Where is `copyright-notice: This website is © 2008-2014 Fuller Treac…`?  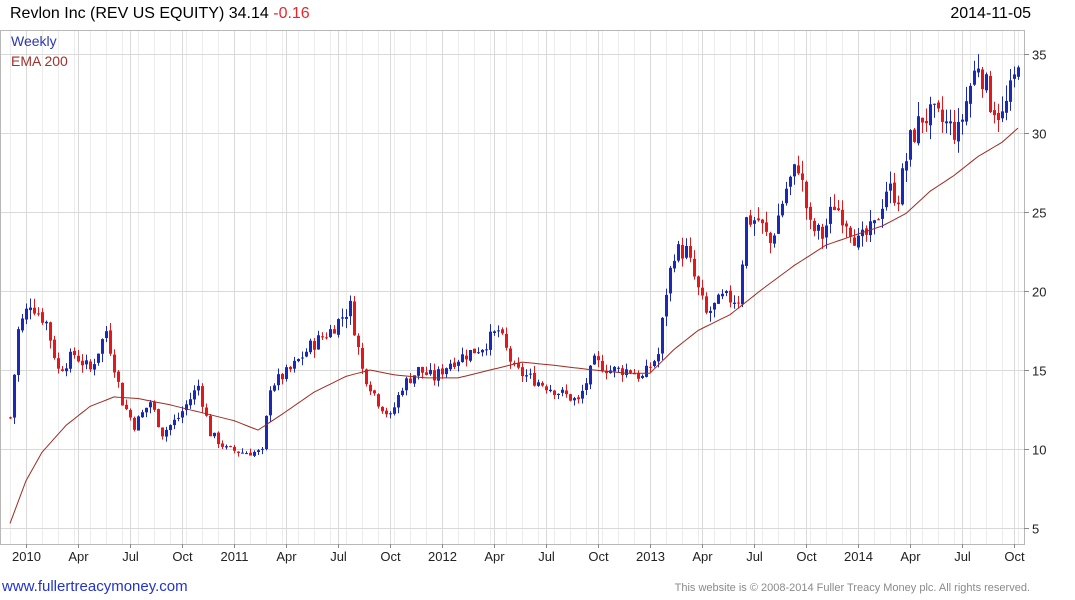 copyright-notice: This website is © 2008-2014 Fuller Treac… is located at coordinates (852, 588).